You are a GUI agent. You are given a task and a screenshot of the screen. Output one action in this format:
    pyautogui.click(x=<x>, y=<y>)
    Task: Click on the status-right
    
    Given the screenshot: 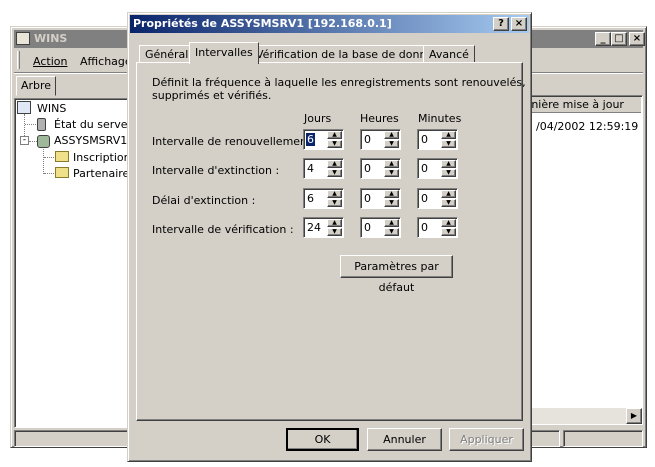 What is the action you would take?
    pyautogui.click(x=603, y=438)
    